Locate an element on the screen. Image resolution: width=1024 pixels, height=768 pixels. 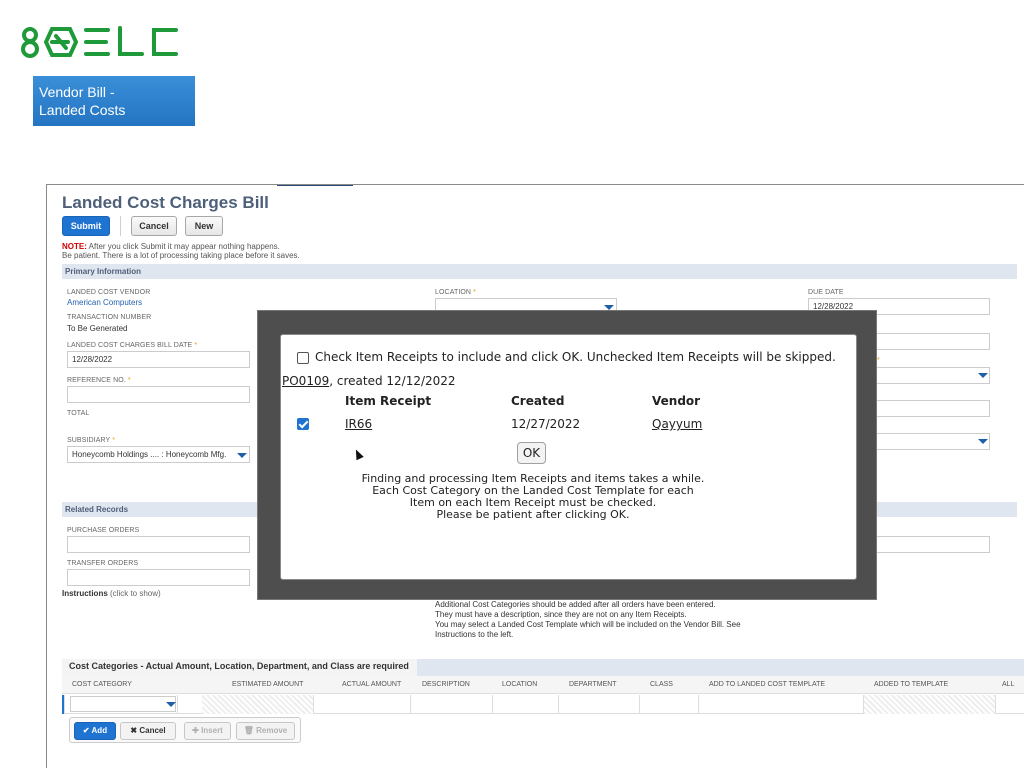
add-to-template-cell is located at coordinates (781, 704).